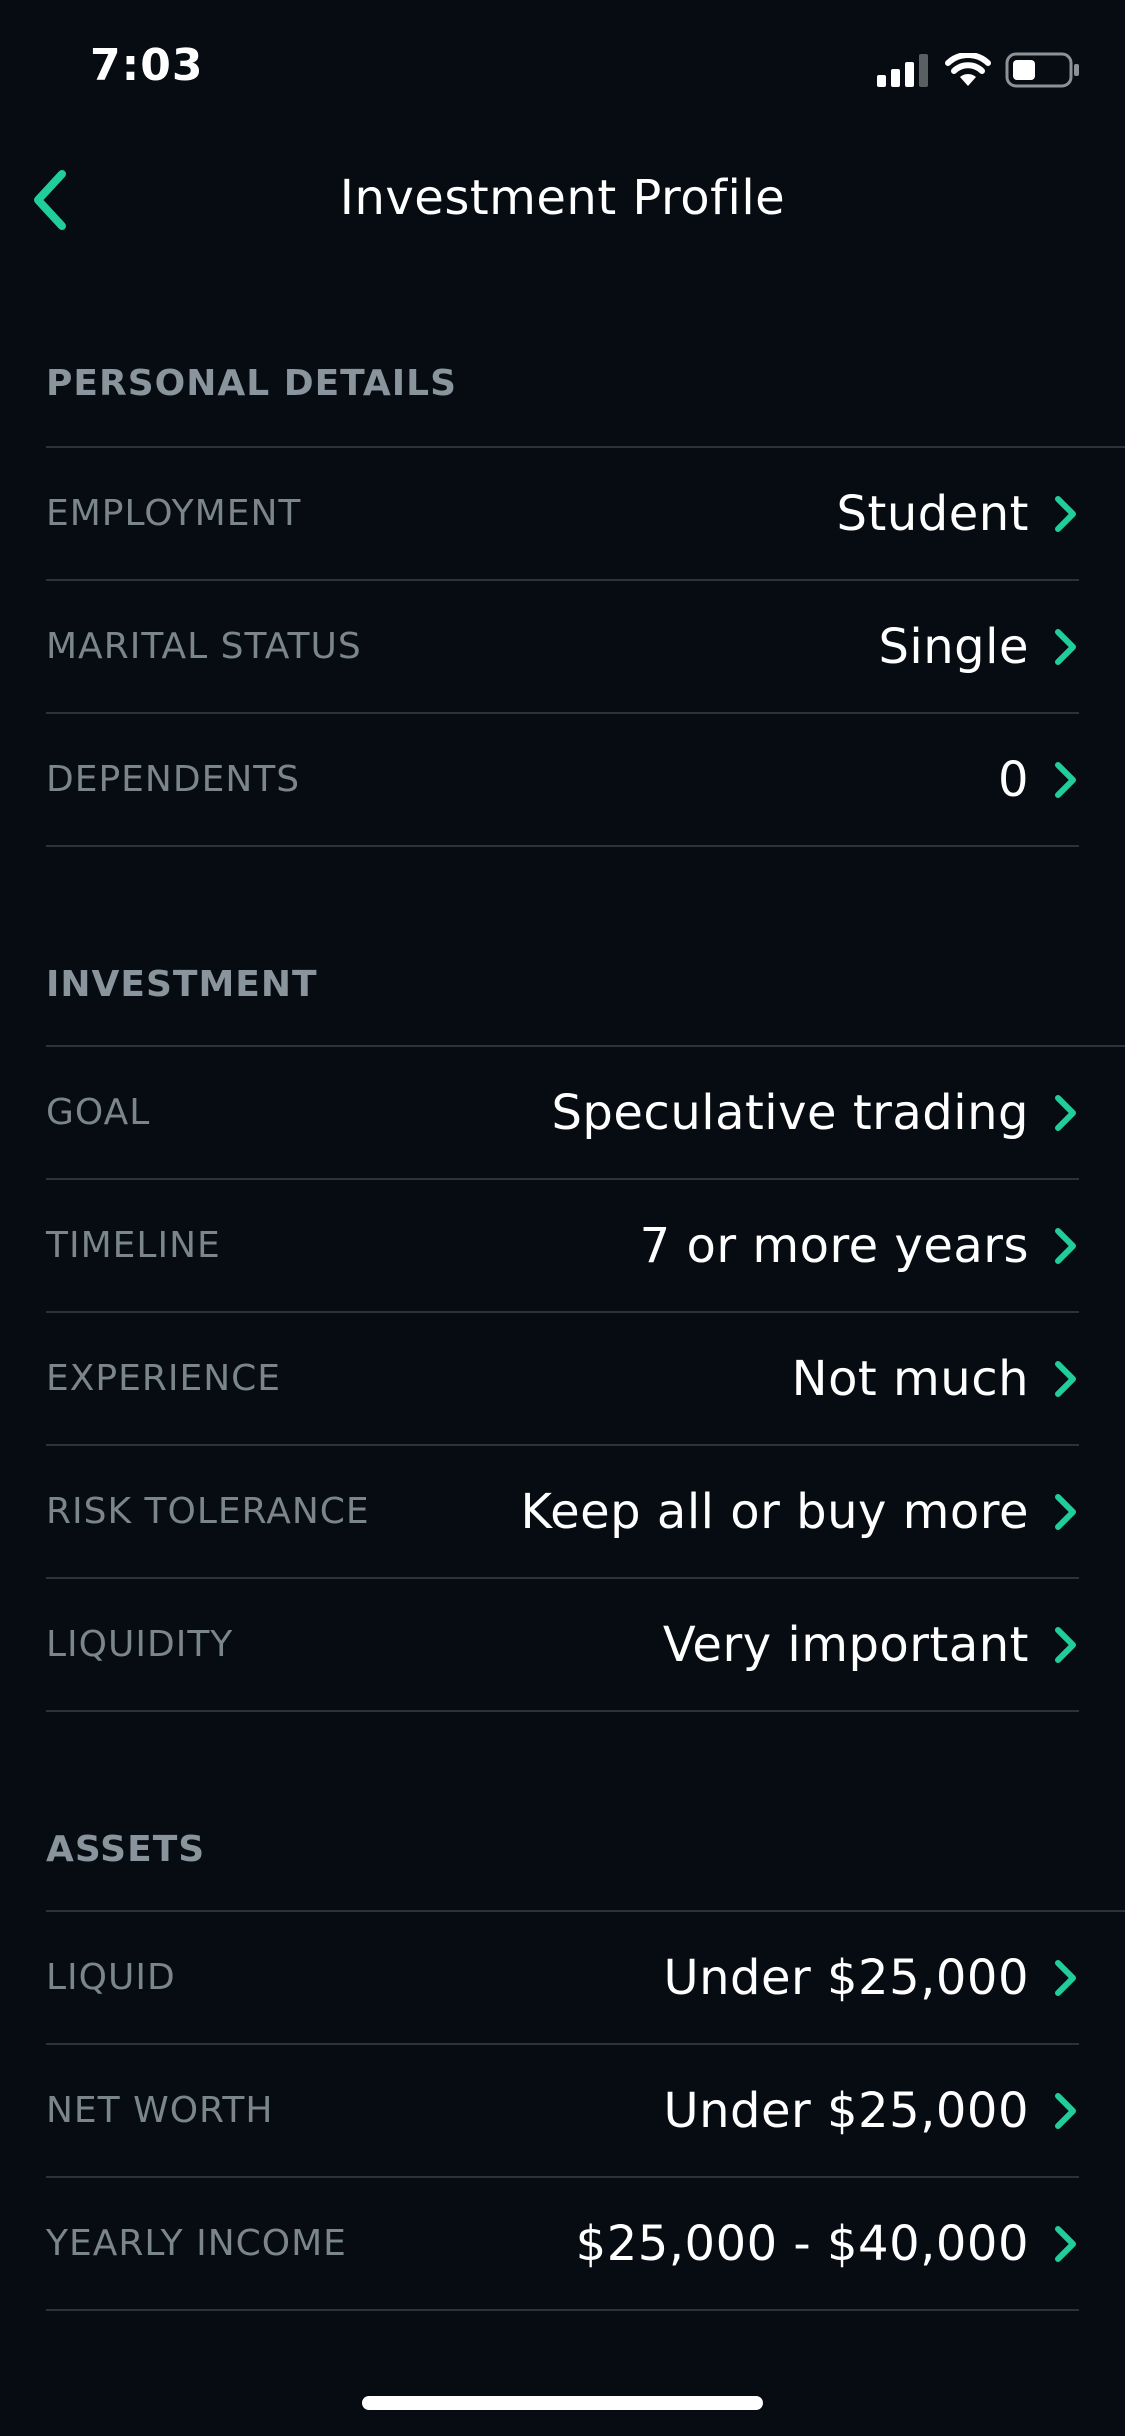  I want to click on row-value: 7 or more years, so click(834, 1245).